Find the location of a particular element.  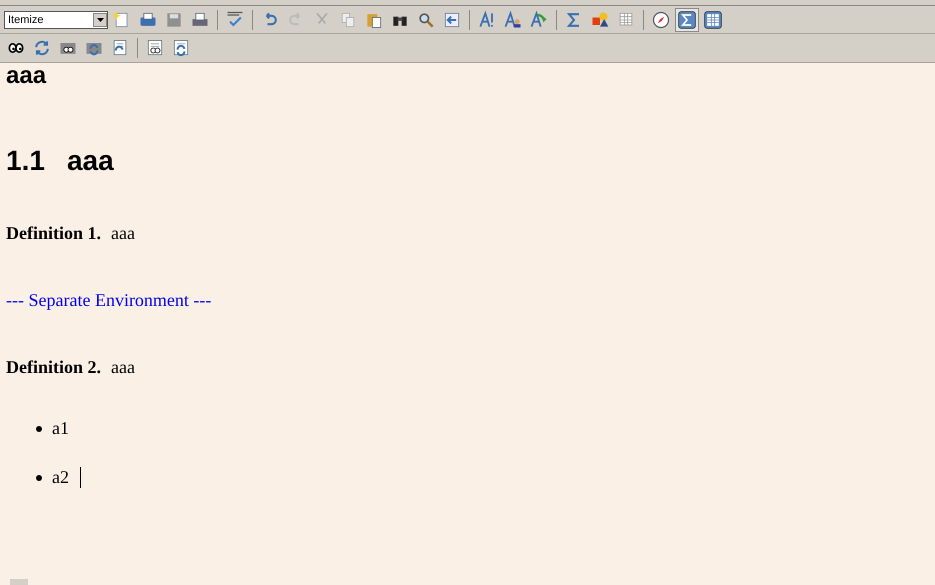

shapes-icon is located at coordinates (600, 20).